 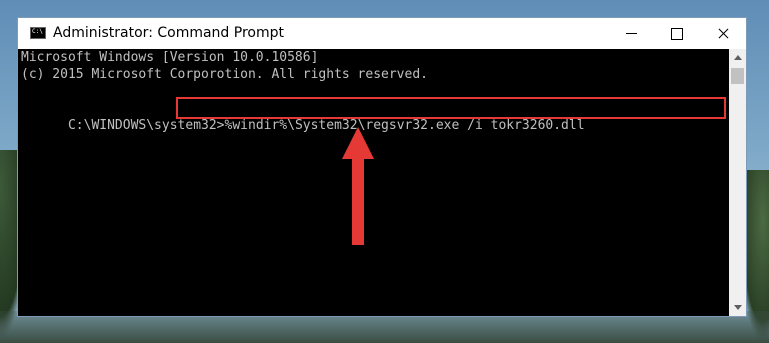 I want to click on cmd-icon, so click(x=38, y=33).